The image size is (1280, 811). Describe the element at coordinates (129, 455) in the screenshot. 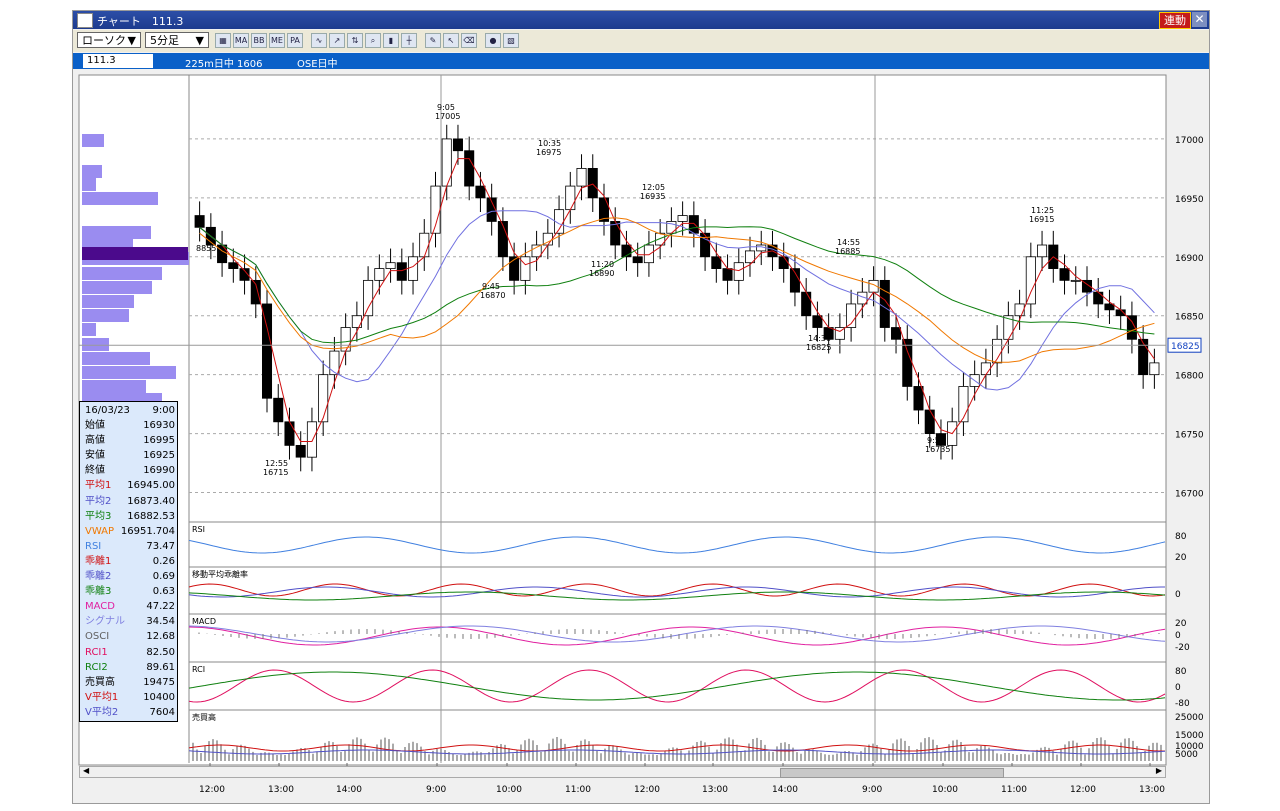

I see `info-row: 安値 16925` at that location.